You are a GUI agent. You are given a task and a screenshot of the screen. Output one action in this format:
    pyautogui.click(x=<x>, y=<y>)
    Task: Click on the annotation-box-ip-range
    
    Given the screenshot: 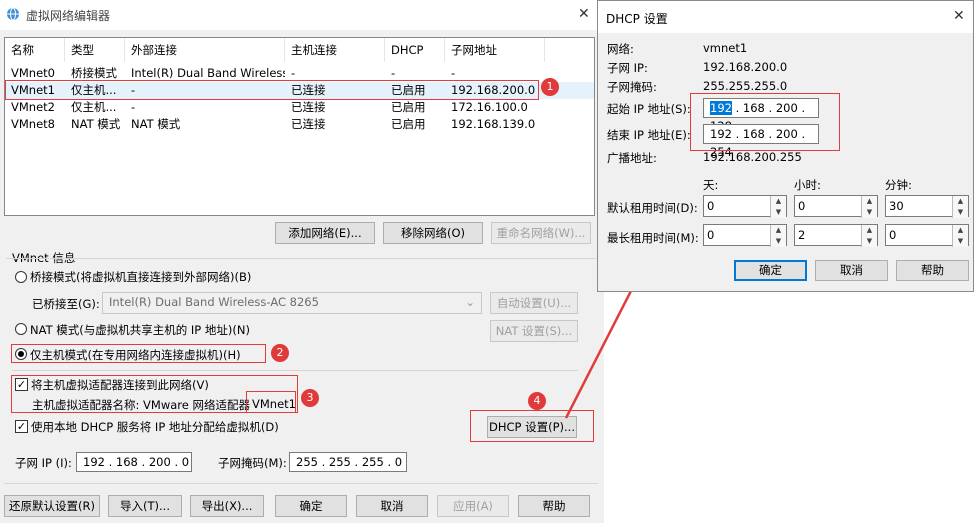 What is the action you would take?
    pyautogui.click(x=765, y=122)
    